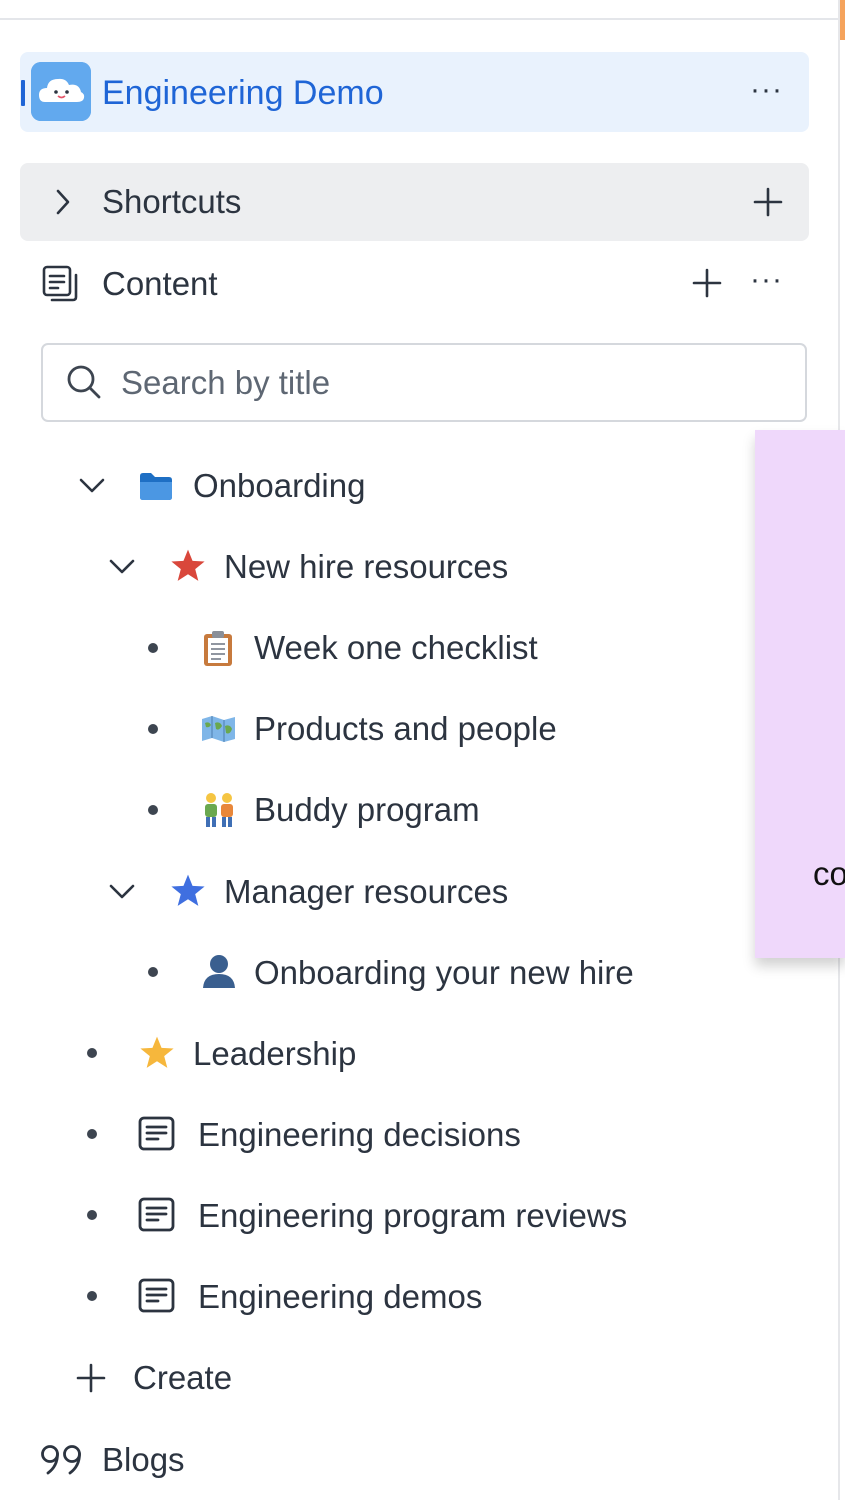 The width and height of the screenshot is (845, 1500). What do you see at coordinates (182, 1378) in the screenshot?
I see `create-button: Create` at bounding box center [182, 1378].